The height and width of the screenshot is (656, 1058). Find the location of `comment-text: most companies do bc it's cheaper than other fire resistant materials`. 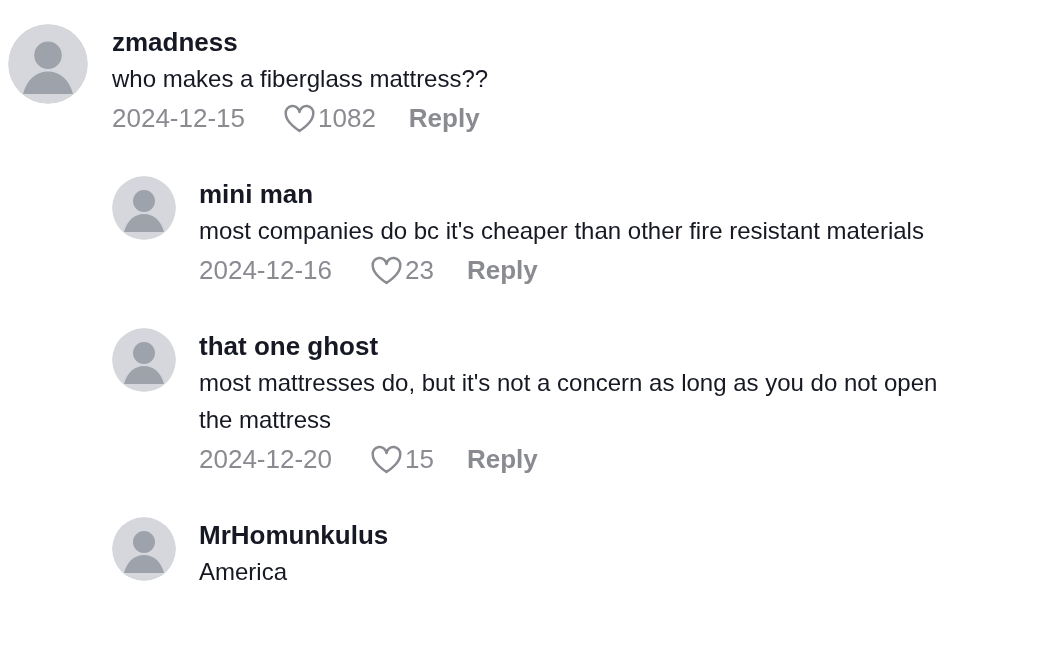

comment-text: most companies do bc it's cheaper than other fire resistant materials is located at coordinates (562, 231).